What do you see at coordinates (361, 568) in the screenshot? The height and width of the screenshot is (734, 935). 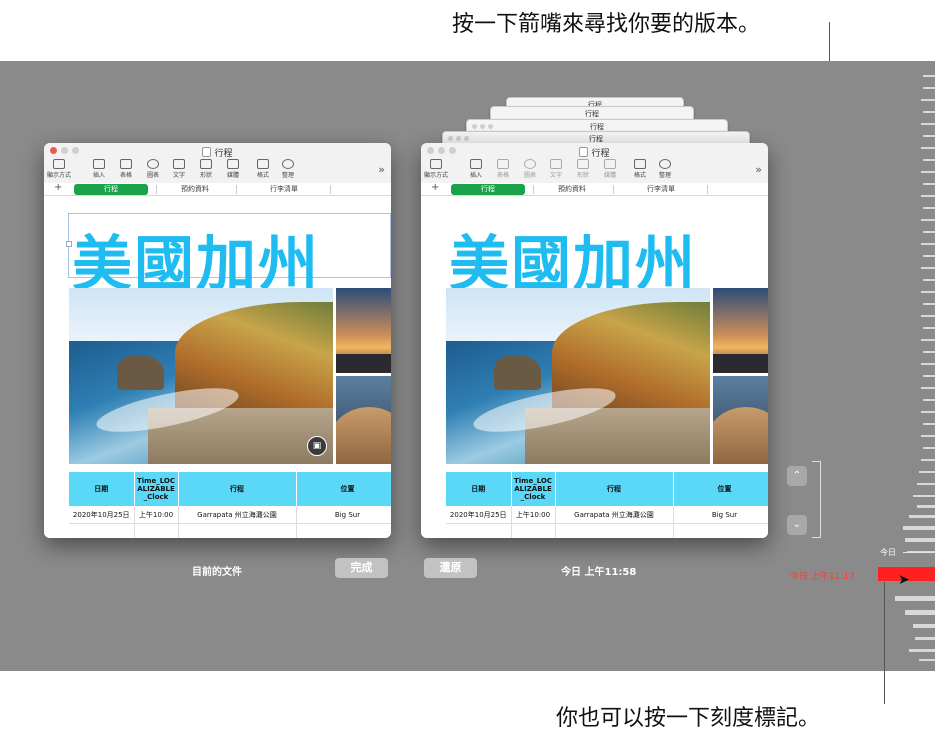 I see `done-button: 完成` at bounding box center [361, 568].